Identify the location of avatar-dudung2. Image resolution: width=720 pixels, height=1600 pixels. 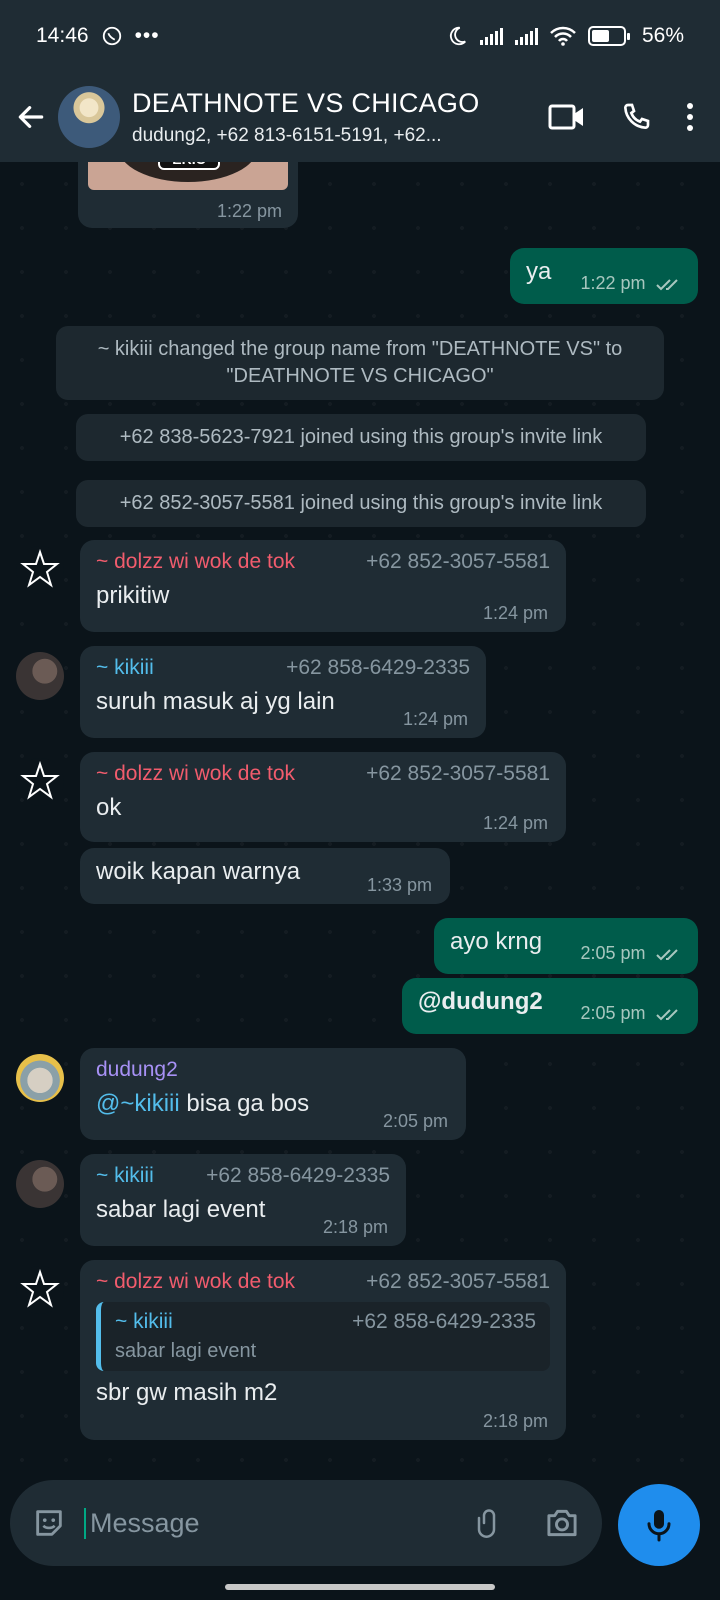
(40, 1078).